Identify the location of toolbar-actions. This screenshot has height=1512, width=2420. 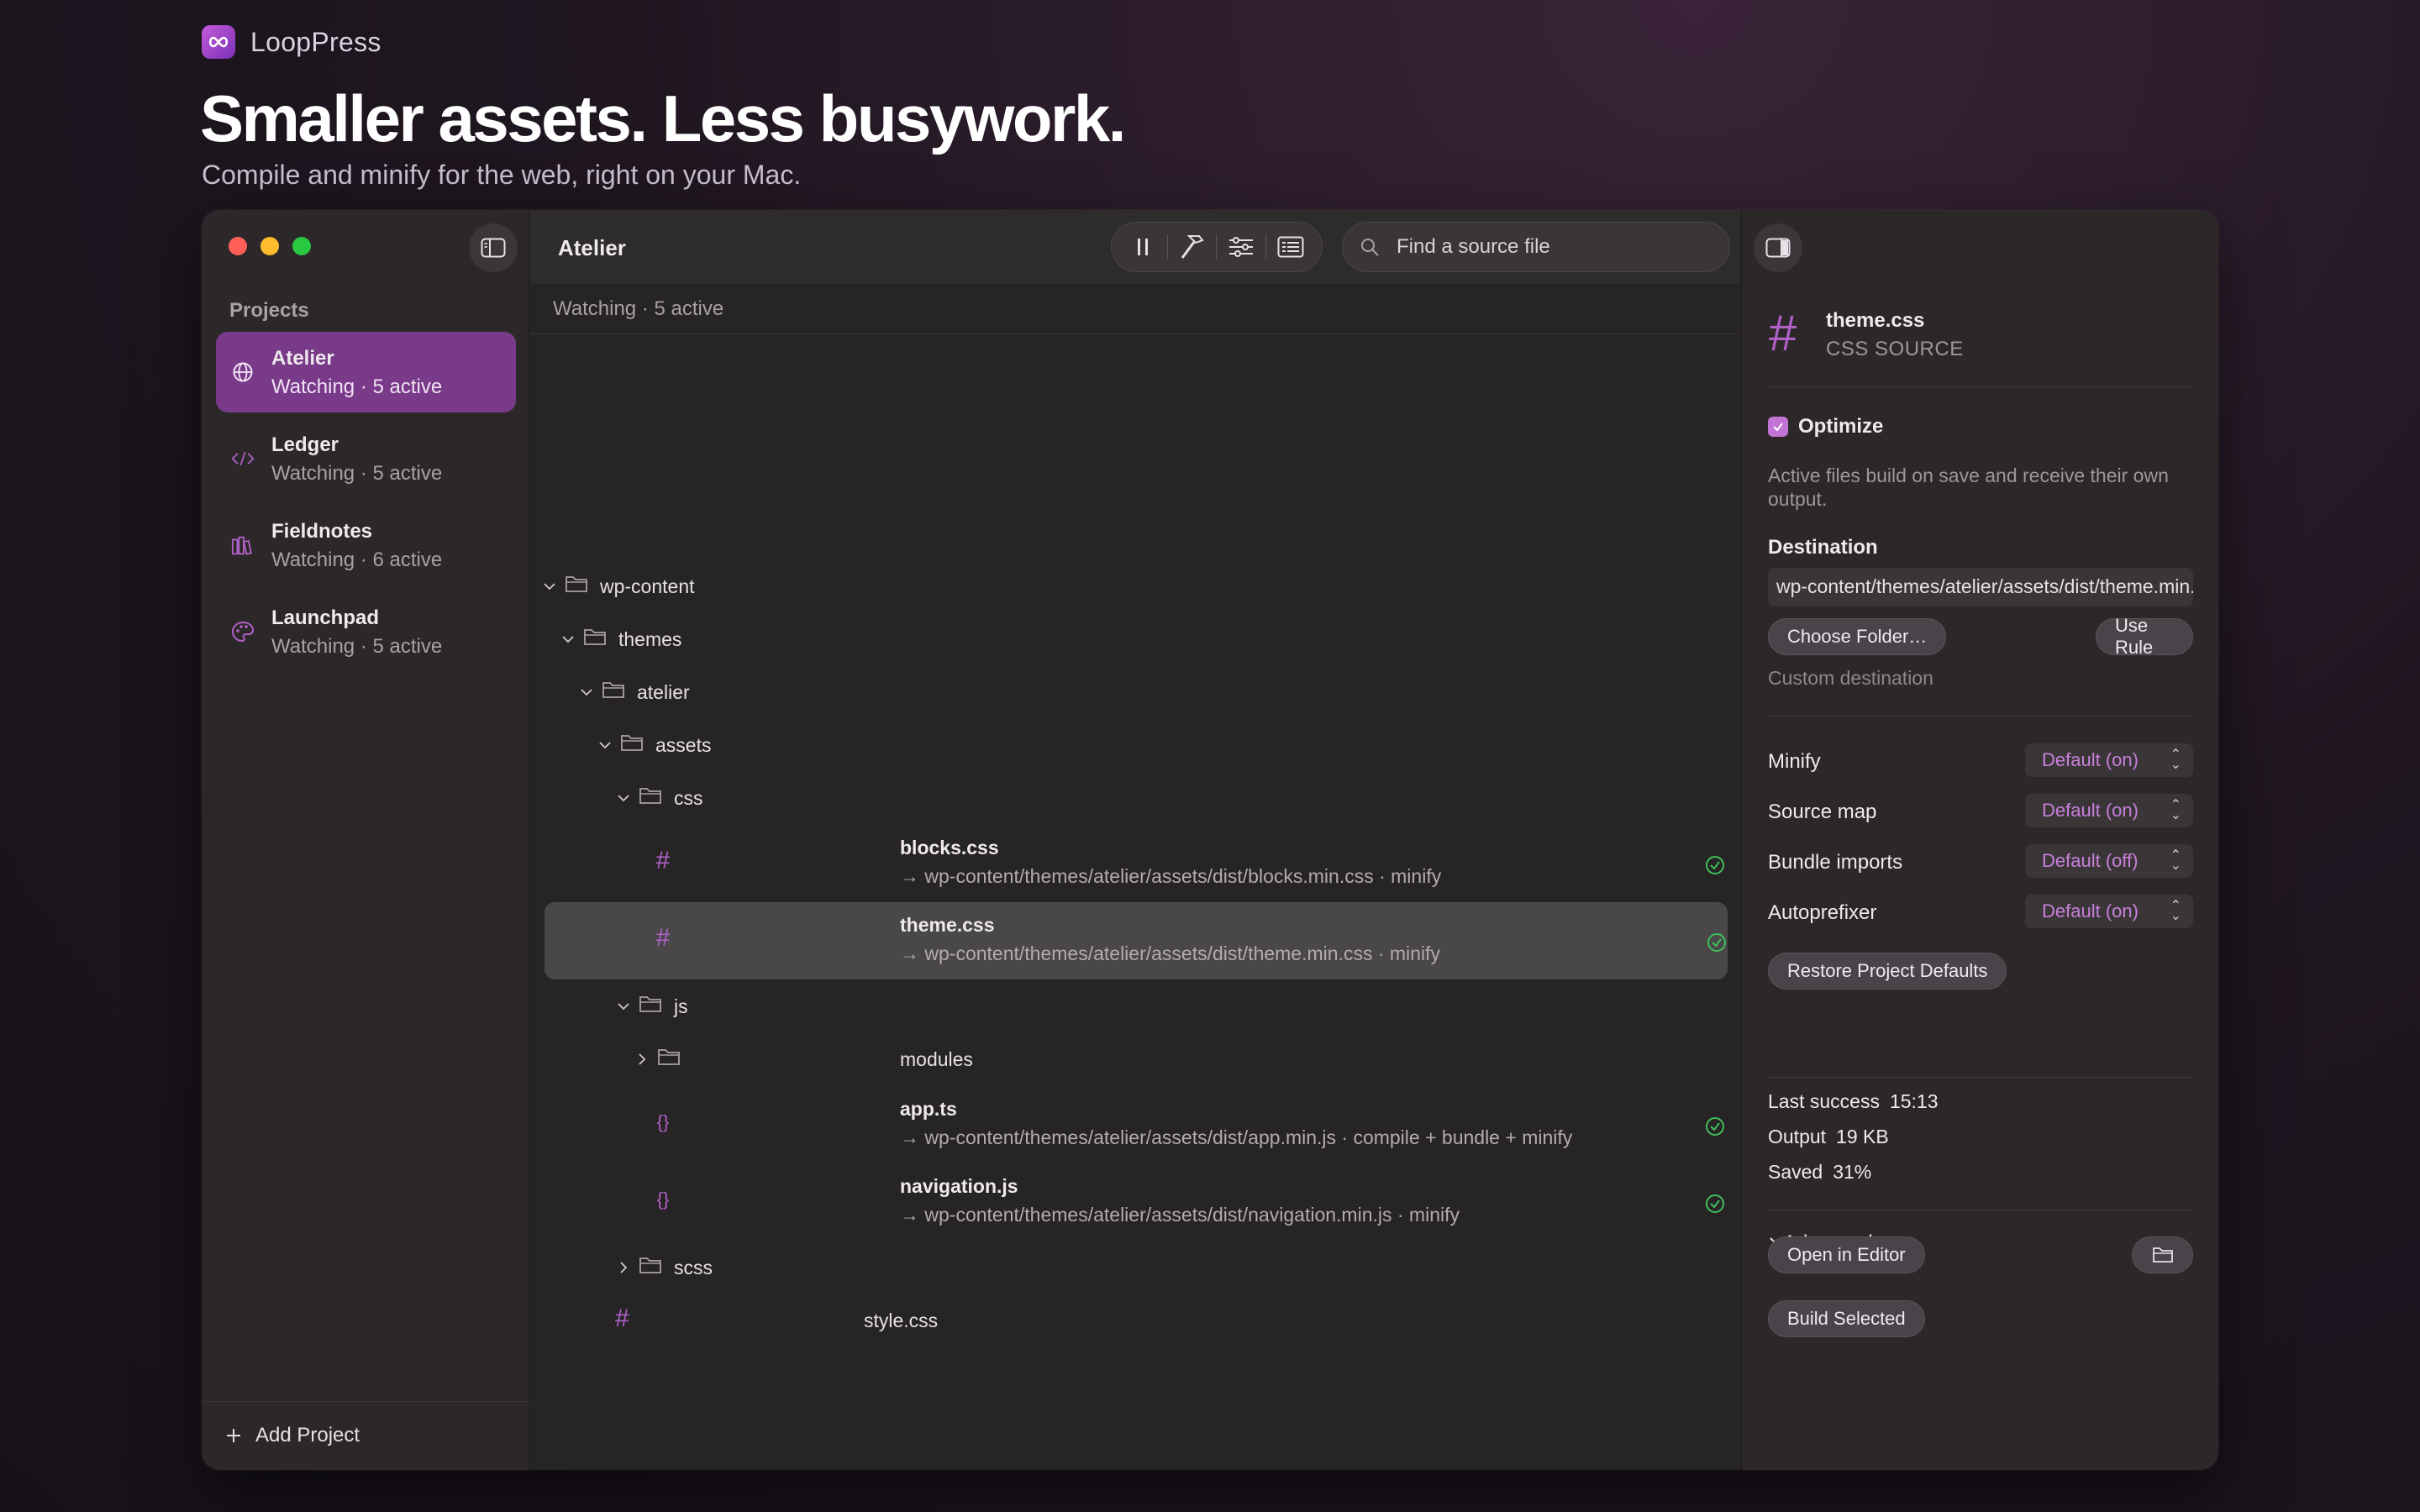
(1217, 247).